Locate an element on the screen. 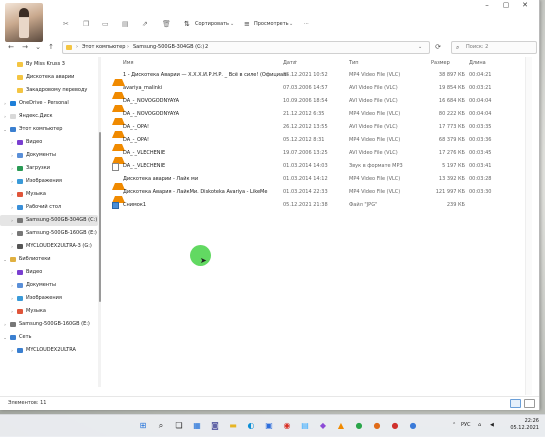 Image resolution: width=545 pixels, height=437 pixels. store-icon: ▣ is located at coordinates (269, 426).